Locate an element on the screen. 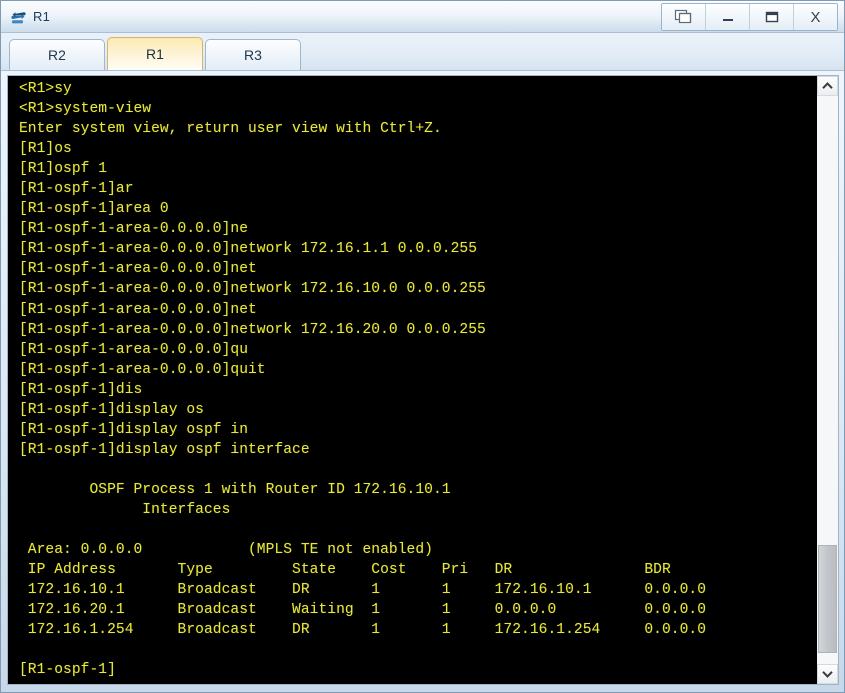 The image size is (845, 693). router-icon is located at coordinates (18, 16).